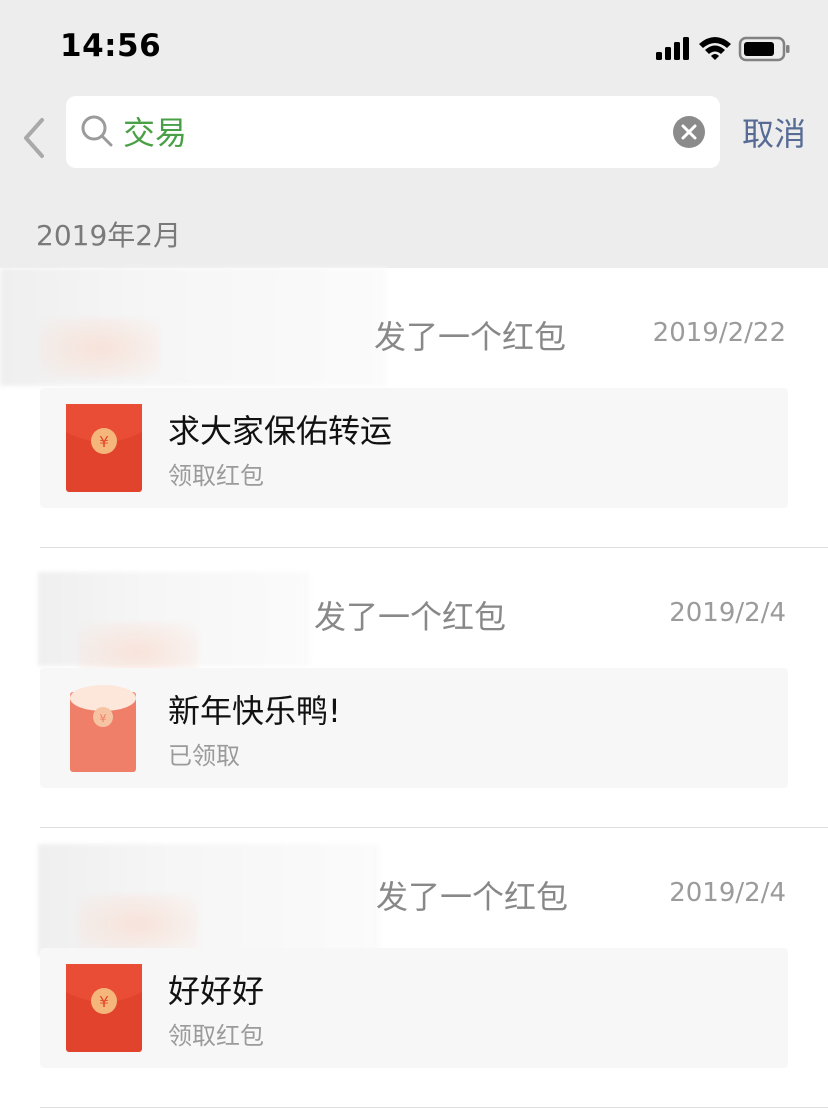  I want to click on red-packet-status: 已领取, so click(204, 756).